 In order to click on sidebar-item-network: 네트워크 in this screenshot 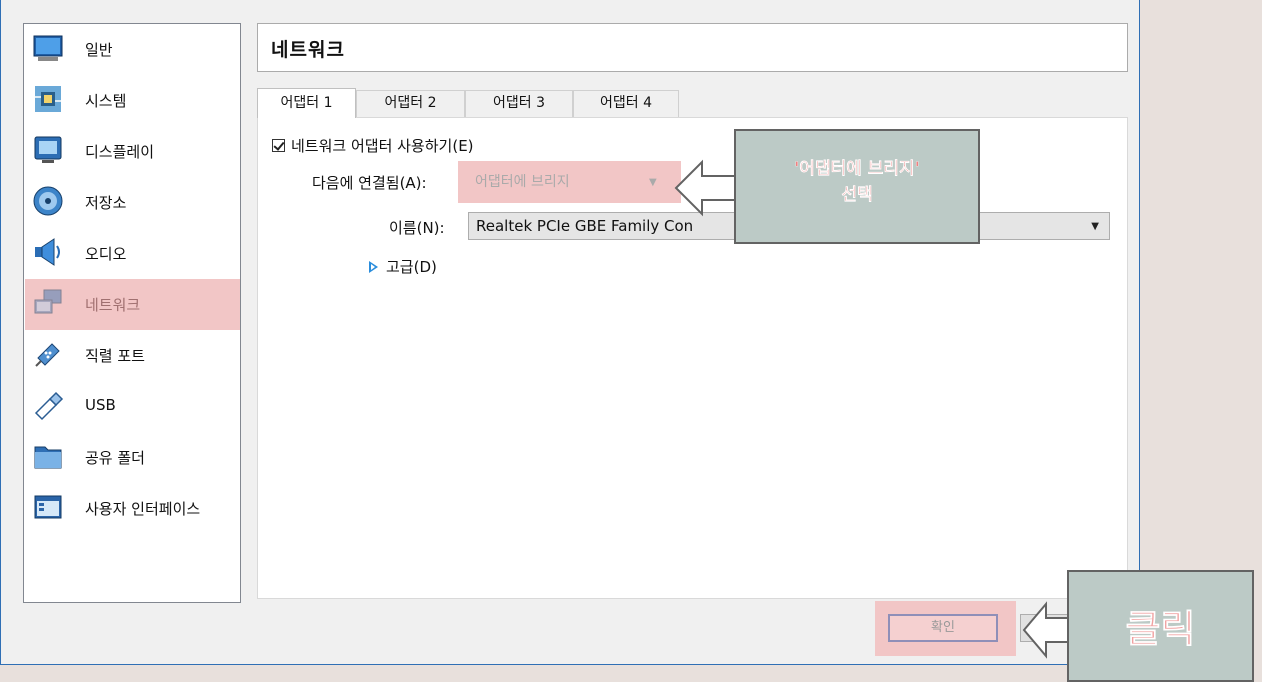, I will do `click(132, 304)`.